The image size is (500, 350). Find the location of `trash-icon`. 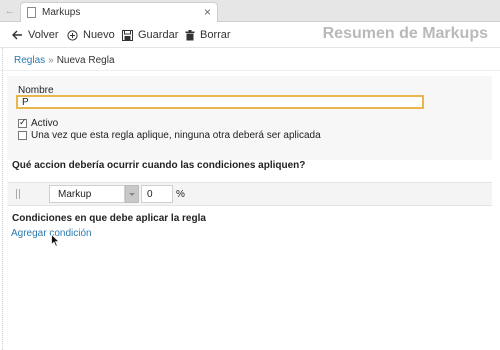

trash-icon is located at coordinates (190, 34).